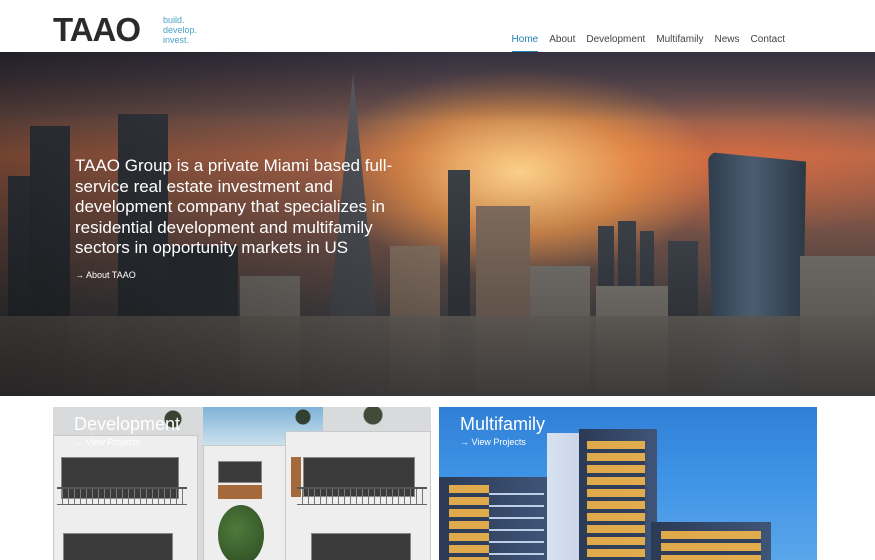 The image size is (875, 560). Describe the element at coordinates (242, 483) in the screenshot. I see `development-card: Development → View Projects` at that location.